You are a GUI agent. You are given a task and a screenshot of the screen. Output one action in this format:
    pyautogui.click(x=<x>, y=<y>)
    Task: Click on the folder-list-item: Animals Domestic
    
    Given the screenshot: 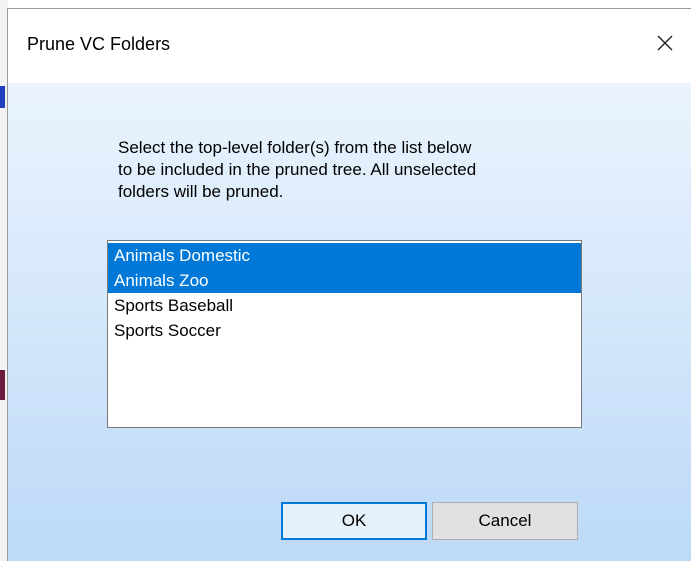 What is the action you would take?
    pyautogui.click(x=344, y=255)
    